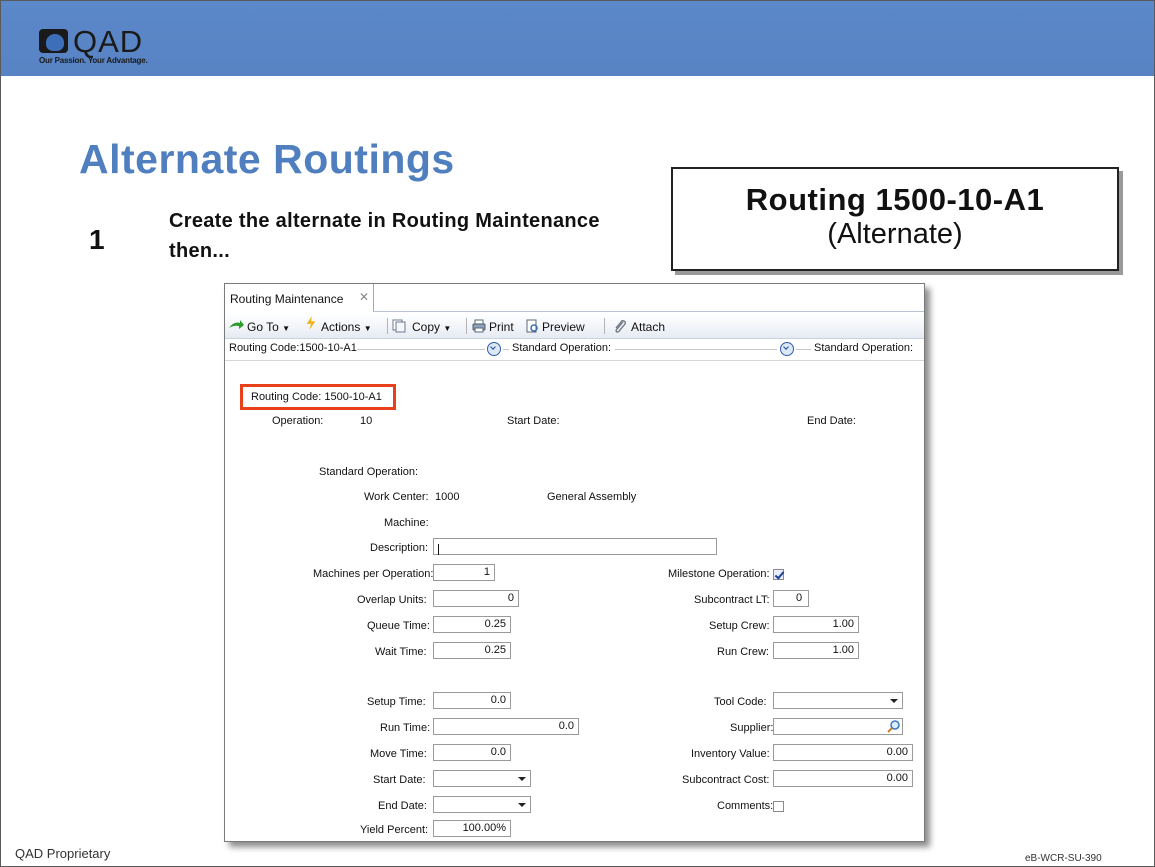 Image resolution: width=1155 pixels, height=867 pixels. Describe the element at coordinates (561, 348) in the screenshot. I see `breadcrumb-standard-operation: Standard Operation:` at that location.